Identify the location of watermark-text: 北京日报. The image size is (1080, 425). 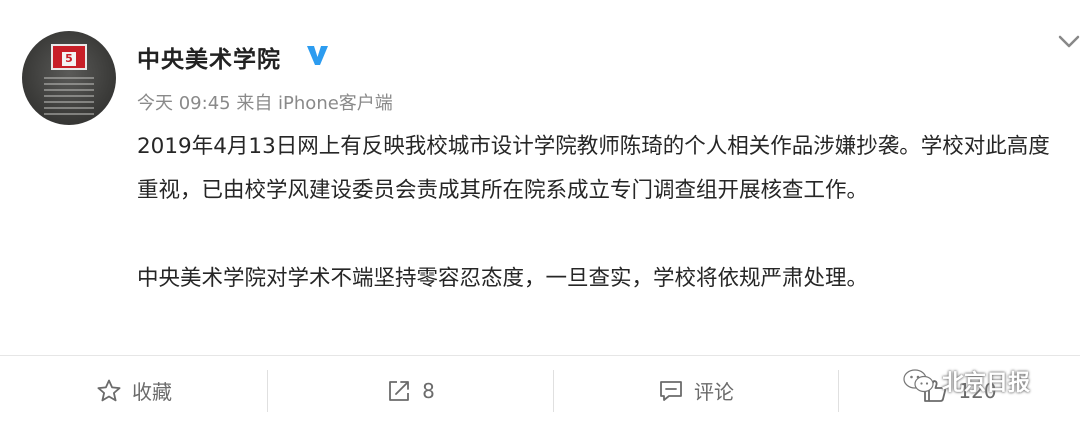
(986, 383).